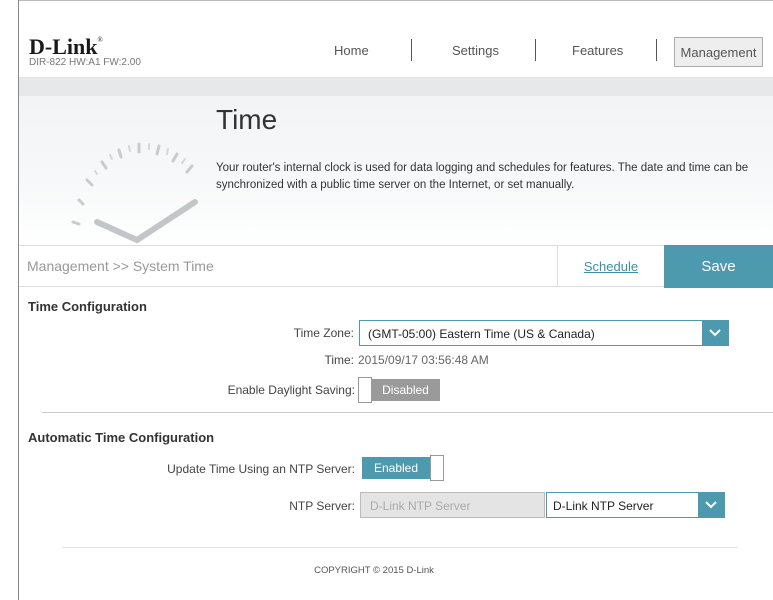 Image resolution: width=773 pixels, height=600 pixels. Describe the element at coordinates (339, 360) in the screenshot. I see `time-label: Time:` at that location.